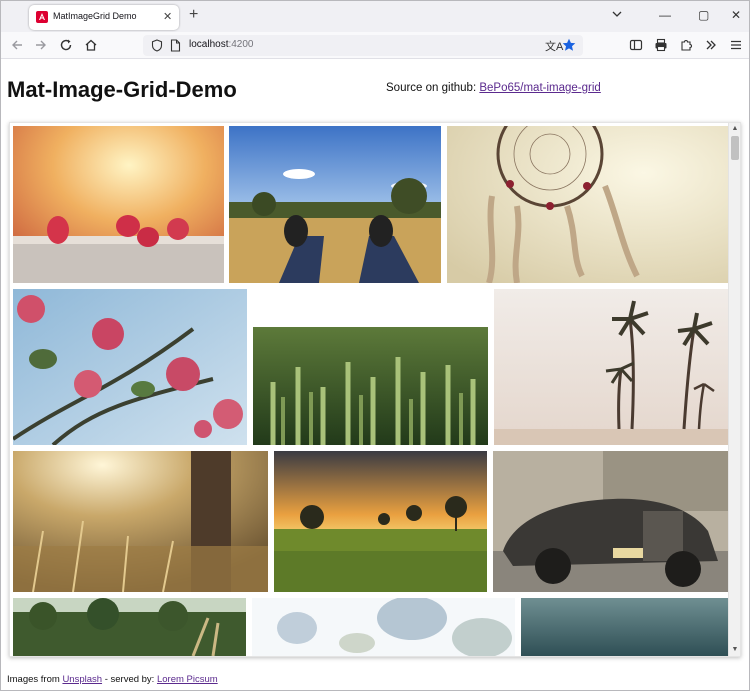 The height and width of the screenshot is (691, 750). What do you see at coordinates (193, 15) in the screenshot?
I see `new-tab-icon: +` at bounding box center [193, 15].